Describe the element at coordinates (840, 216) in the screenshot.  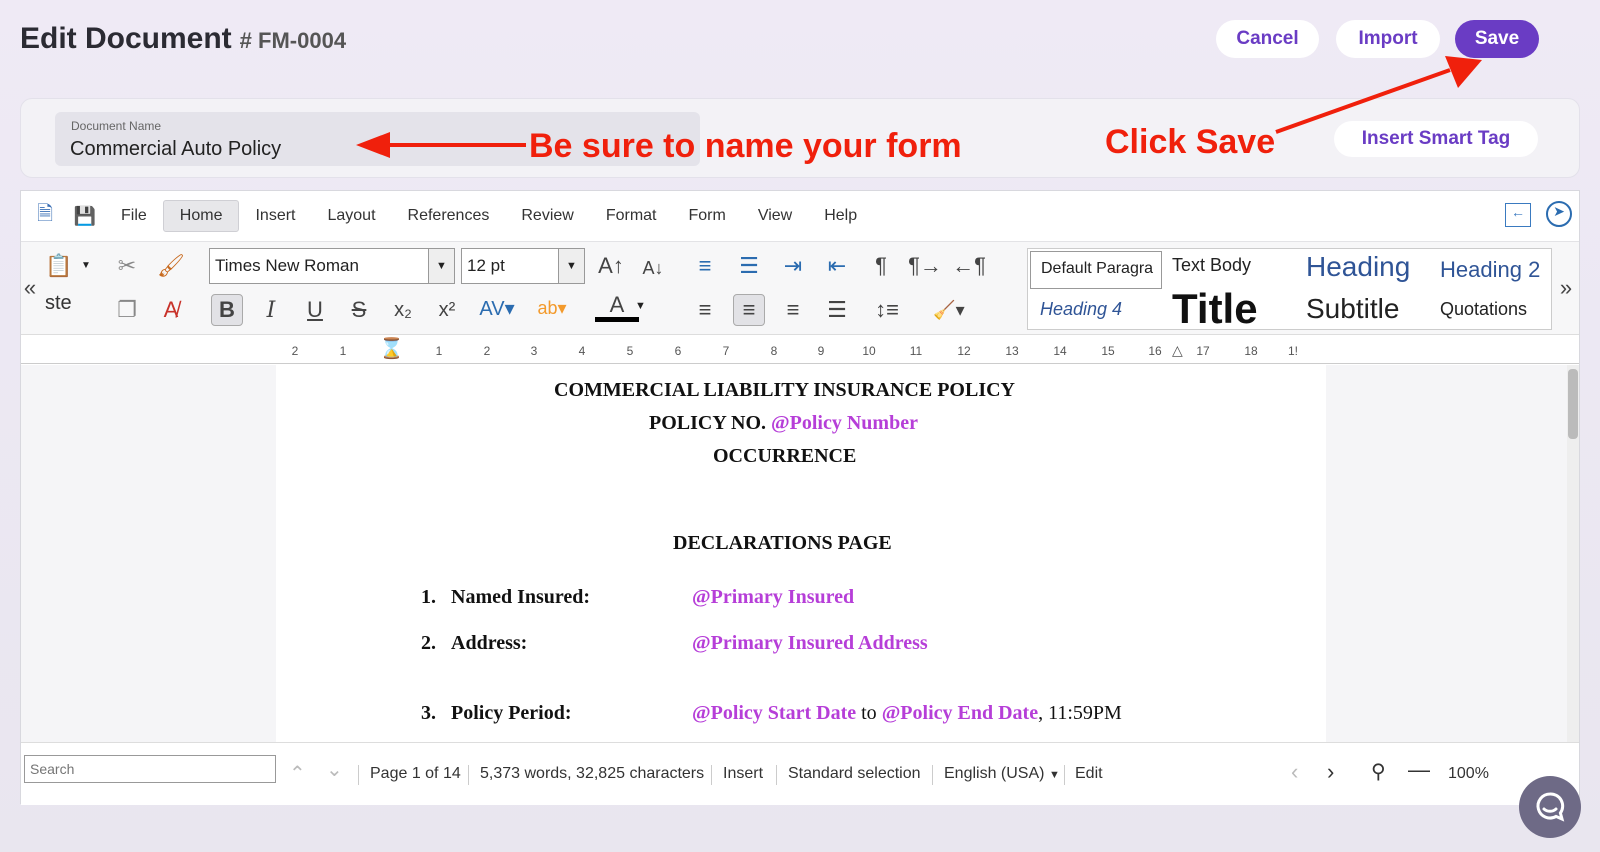
I see `menu-help: Help` at that location.